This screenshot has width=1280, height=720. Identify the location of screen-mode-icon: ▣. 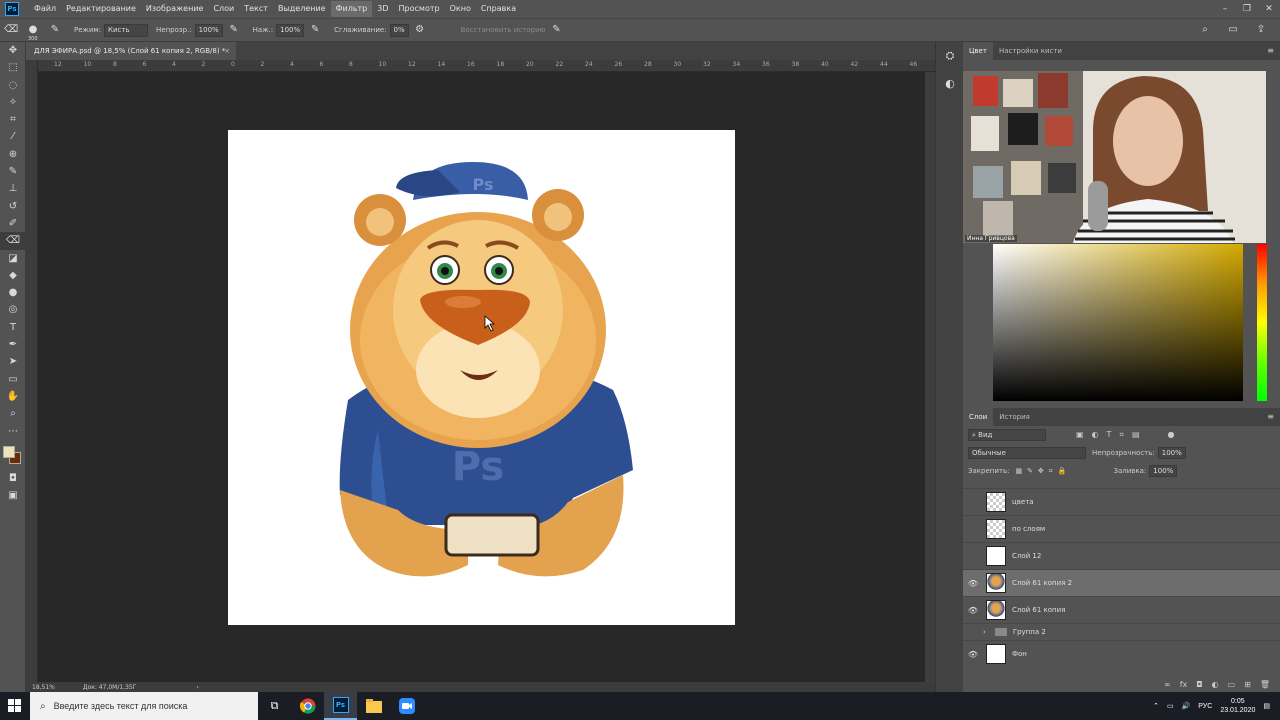
(13, 495).